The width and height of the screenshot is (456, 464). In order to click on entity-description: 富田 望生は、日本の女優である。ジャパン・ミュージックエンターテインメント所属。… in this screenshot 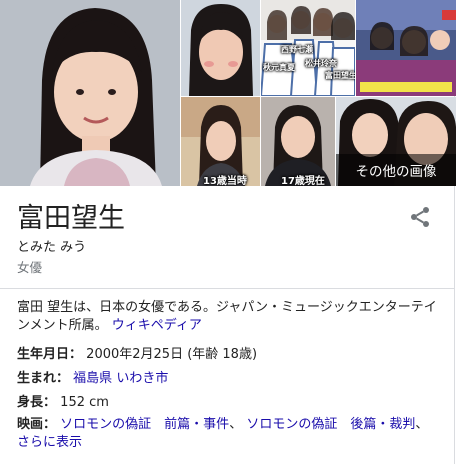, I will do `click(230, 317)`.